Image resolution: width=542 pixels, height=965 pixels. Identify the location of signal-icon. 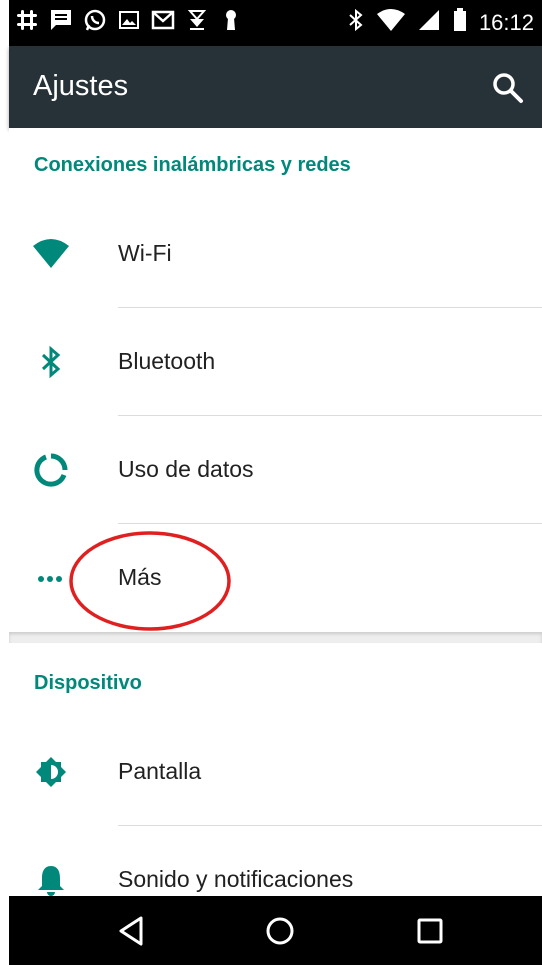
(429, 23).